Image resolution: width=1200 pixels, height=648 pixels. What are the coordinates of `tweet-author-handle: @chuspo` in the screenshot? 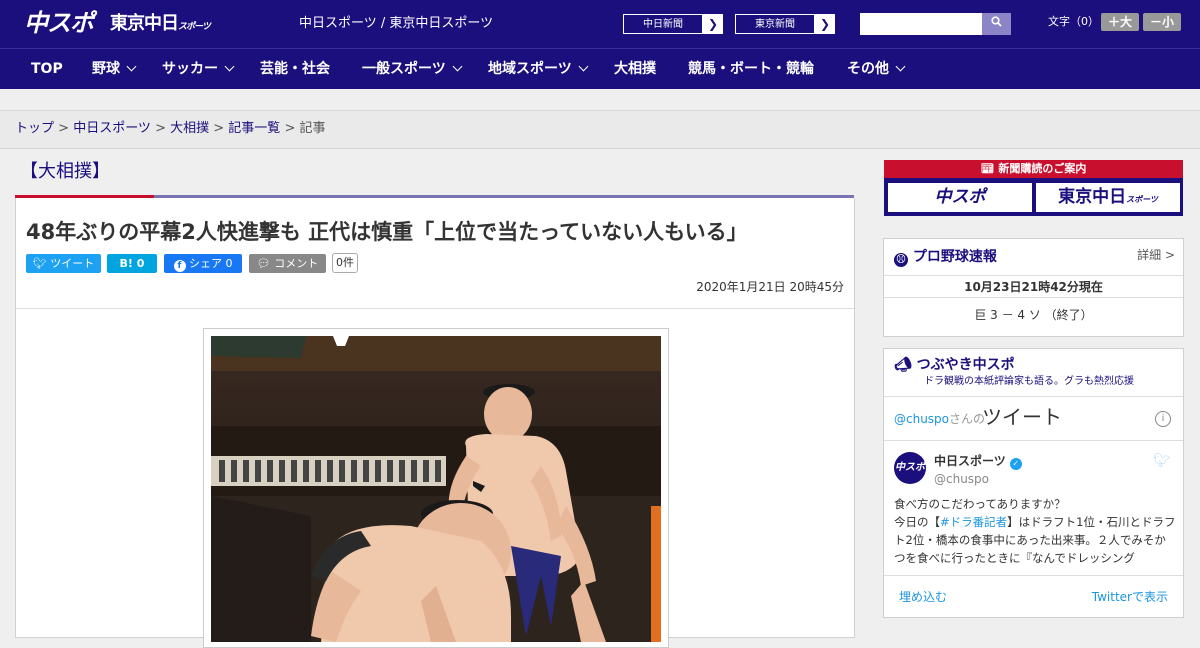 It's located at (961, 479).